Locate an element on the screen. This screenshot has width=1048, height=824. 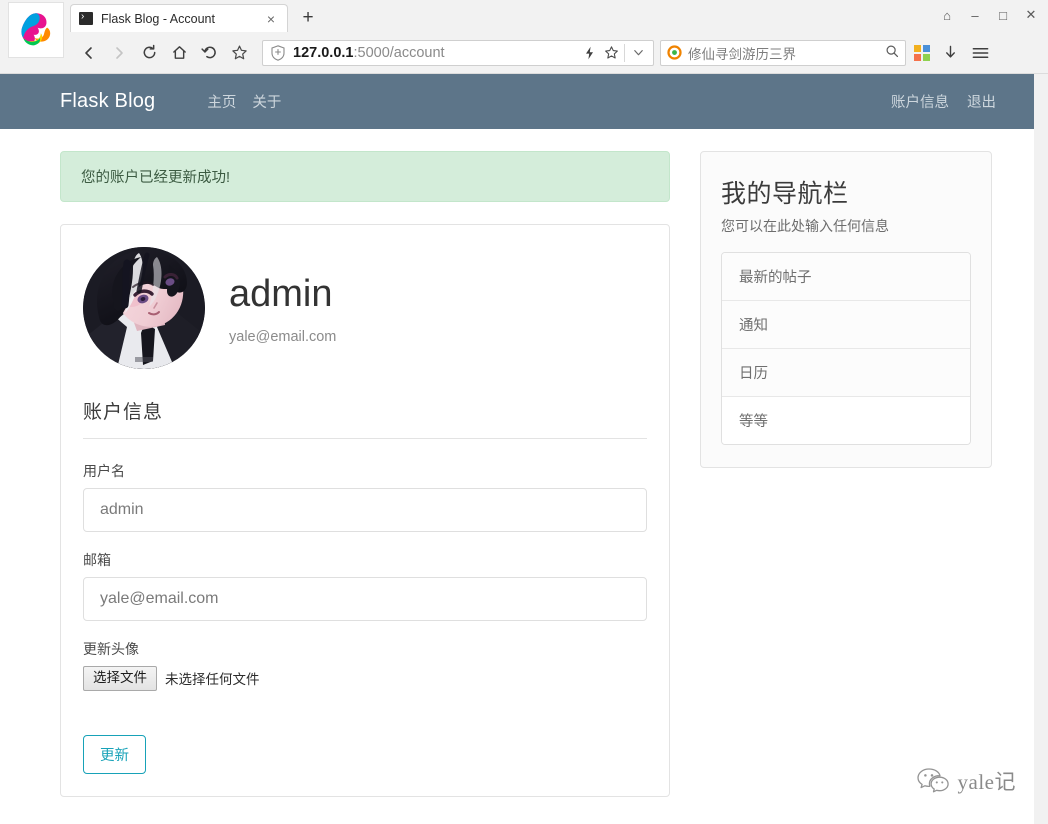
list-item: 等等 is located at coordinates (846, 420).